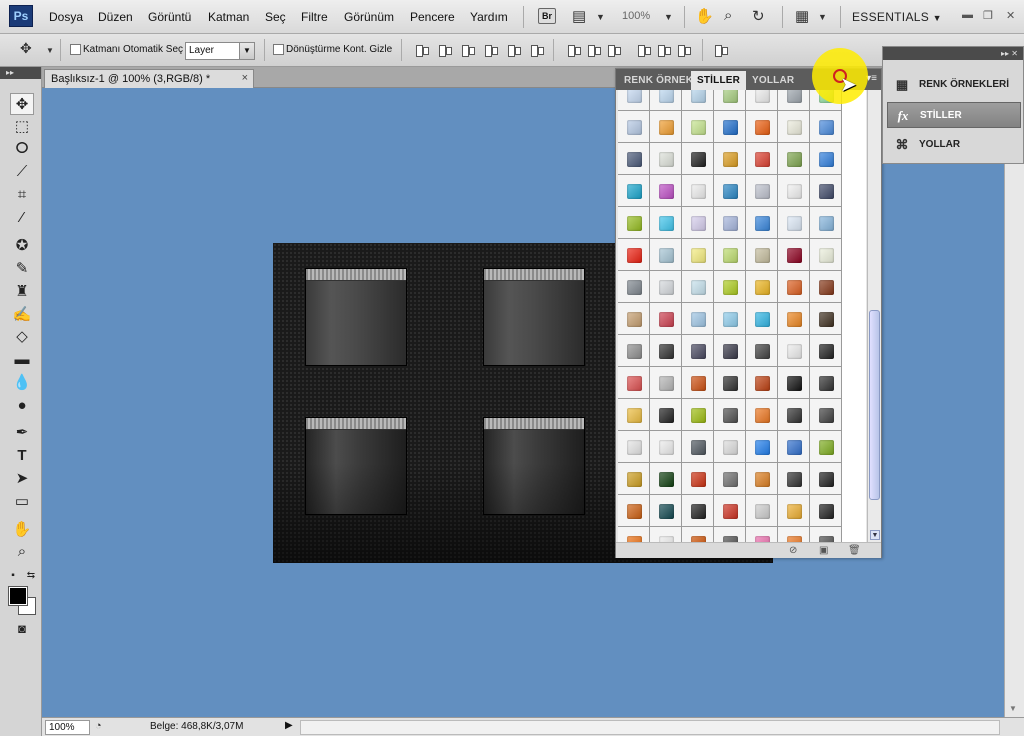  I want to click on menu-sec: Seç, so click(275, 17).